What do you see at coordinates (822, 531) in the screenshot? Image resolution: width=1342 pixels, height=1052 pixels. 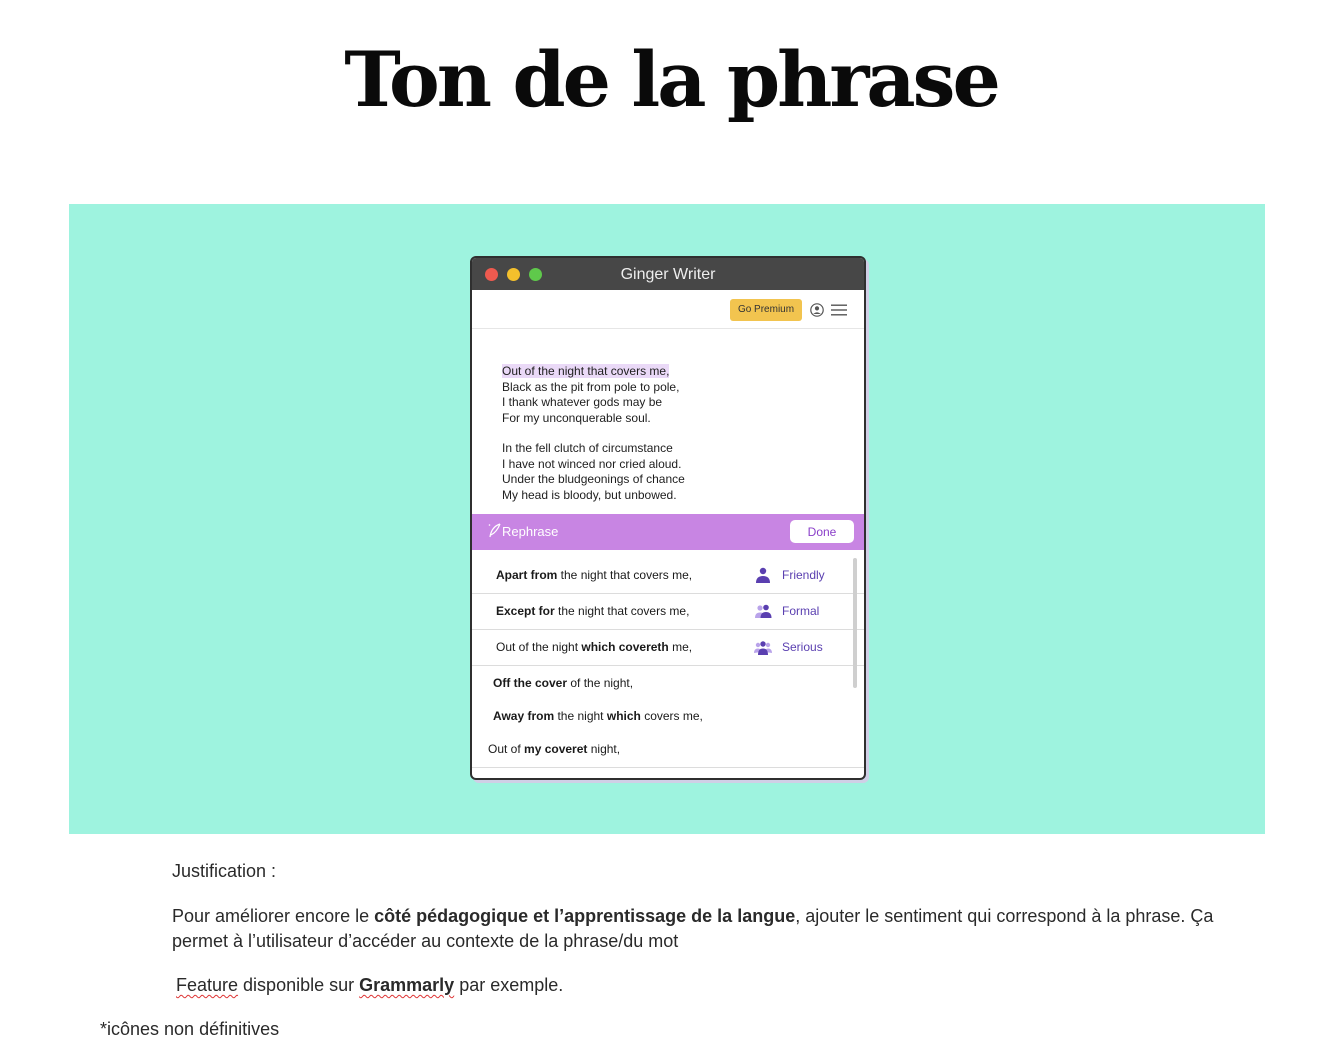 I see `done-button: Done` at bounding box center [822, 531].